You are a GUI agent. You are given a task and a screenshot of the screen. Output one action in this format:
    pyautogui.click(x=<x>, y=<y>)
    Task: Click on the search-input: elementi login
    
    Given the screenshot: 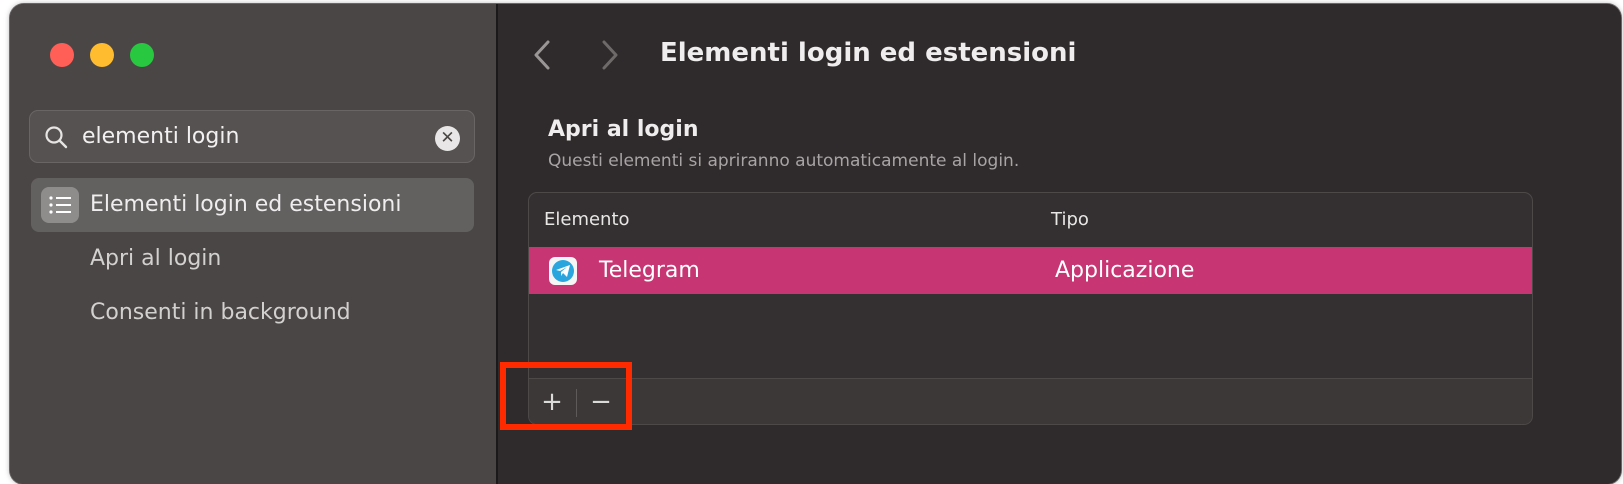 What is the action you would take?
    pyautogui.click(x=160, y=137)
    